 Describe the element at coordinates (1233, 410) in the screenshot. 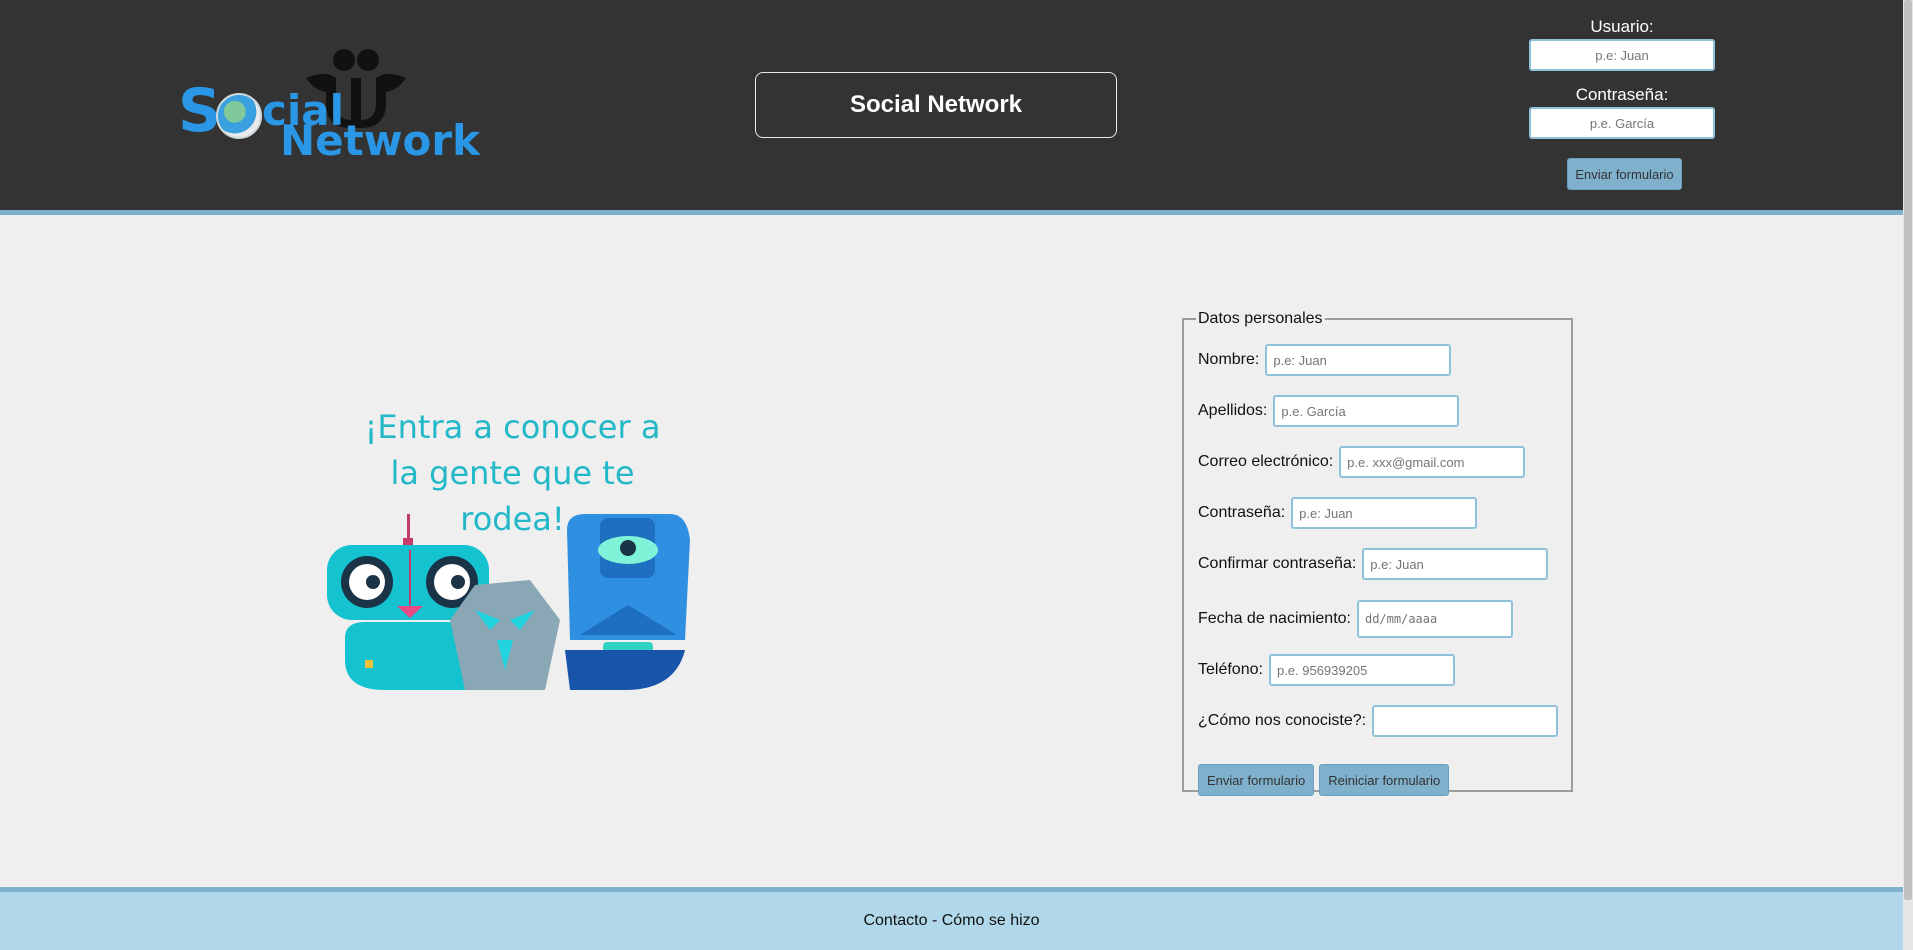

I see `apellidos-label: Apellidos:` at that location.